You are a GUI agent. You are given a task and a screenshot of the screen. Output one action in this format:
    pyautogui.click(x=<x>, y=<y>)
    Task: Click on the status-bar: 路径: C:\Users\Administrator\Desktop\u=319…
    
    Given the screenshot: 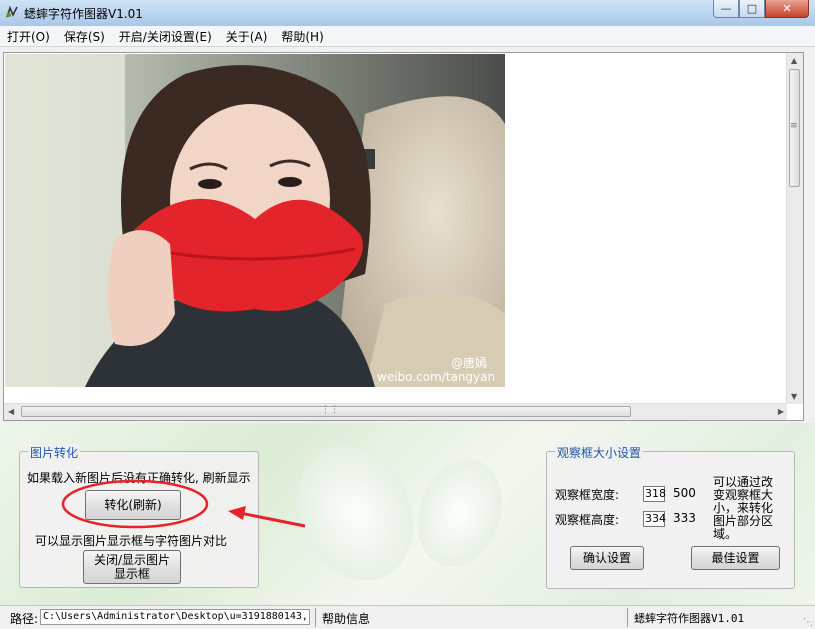 What is the action you would take?
    pyautogui.click(x=407, y=617)
    